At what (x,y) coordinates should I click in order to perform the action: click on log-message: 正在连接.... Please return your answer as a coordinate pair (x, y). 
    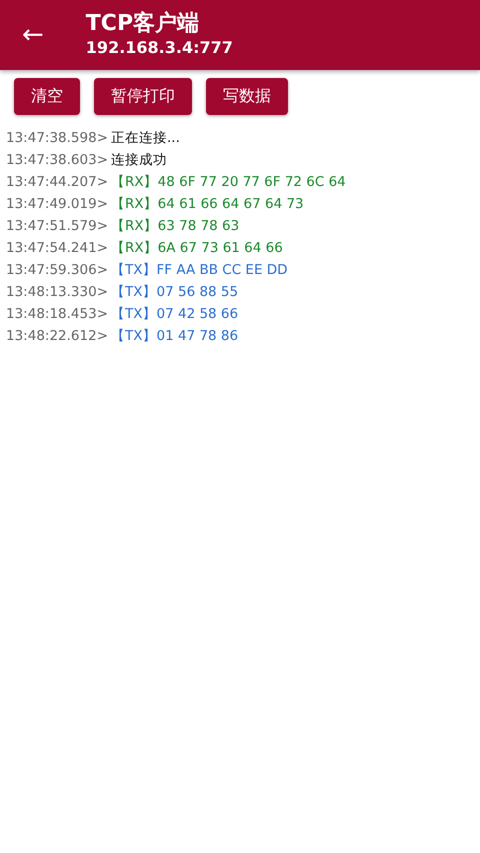
    Looking at the image, I should click on (145, 138).